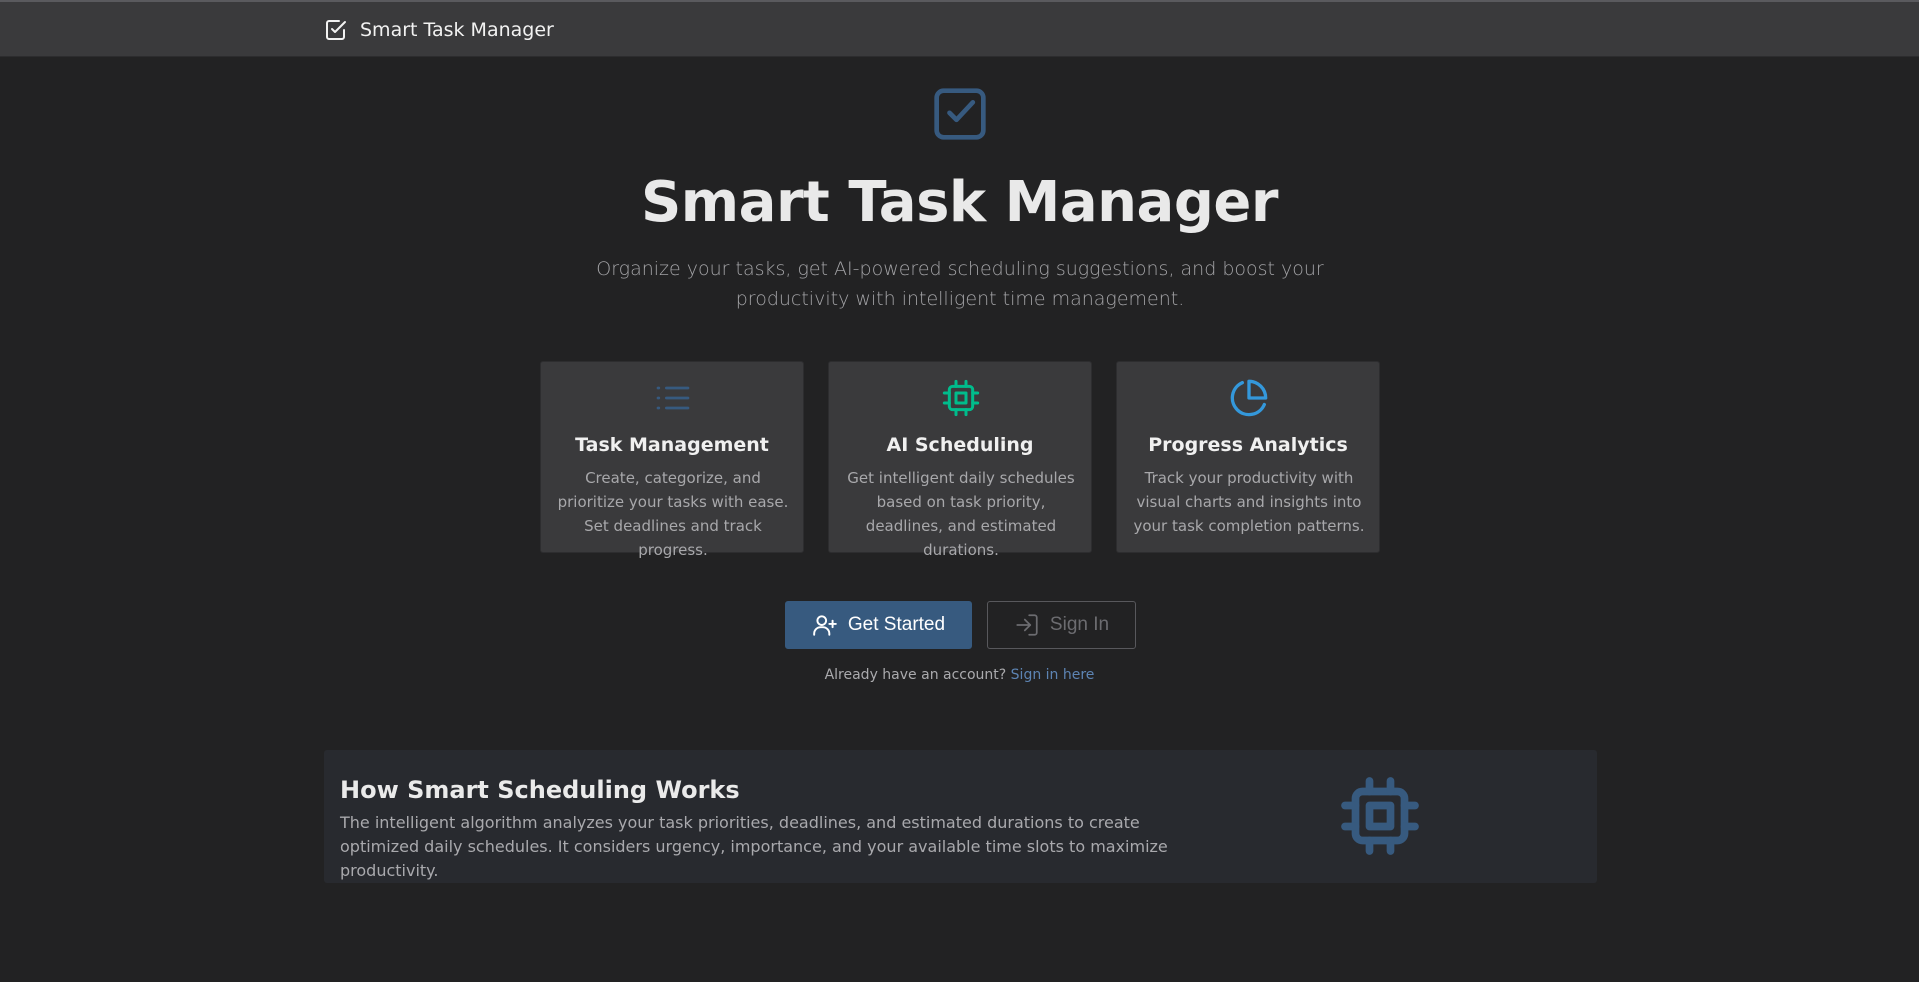 Image resolution: width=1919 pixels, height=982 pixels. I want to click on navbar: Smart Task Manager, so click(959, 29).